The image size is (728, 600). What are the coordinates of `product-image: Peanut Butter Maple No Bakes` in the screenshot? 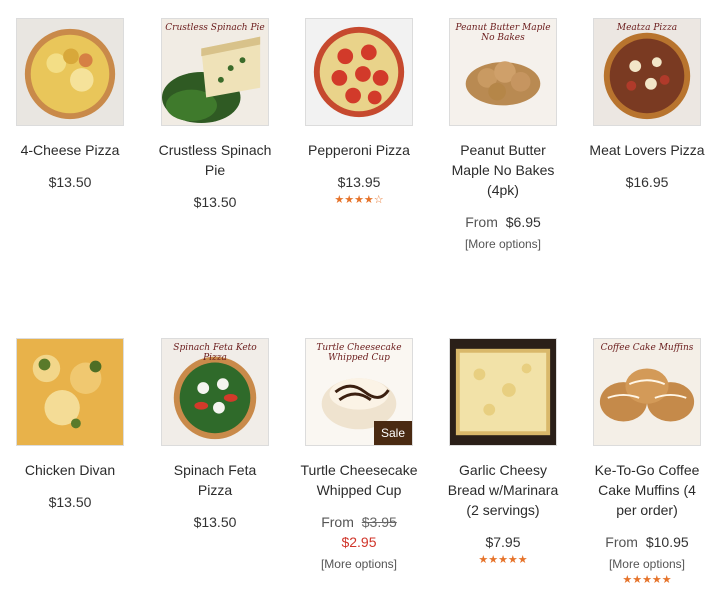 It's located at (503, 72).